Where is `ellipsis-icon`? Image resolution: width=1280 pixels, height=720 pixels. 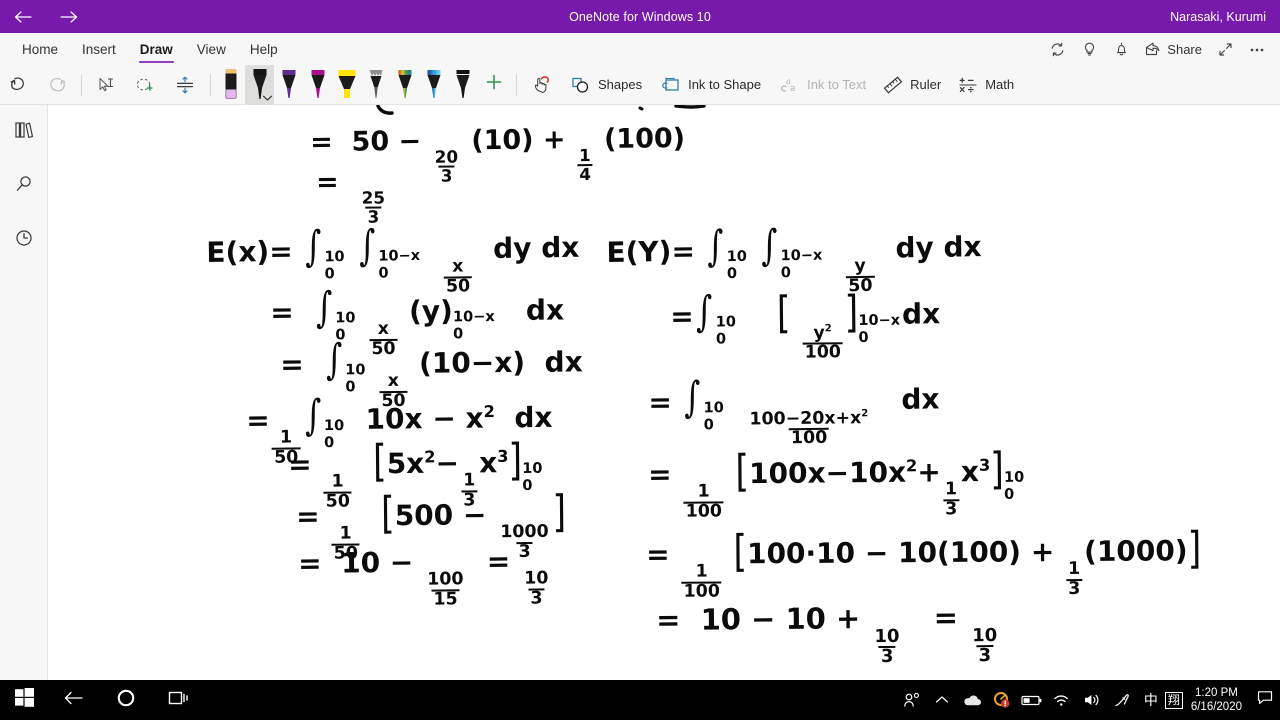 ellipsis-icon is located at coordinates (1257, 49).